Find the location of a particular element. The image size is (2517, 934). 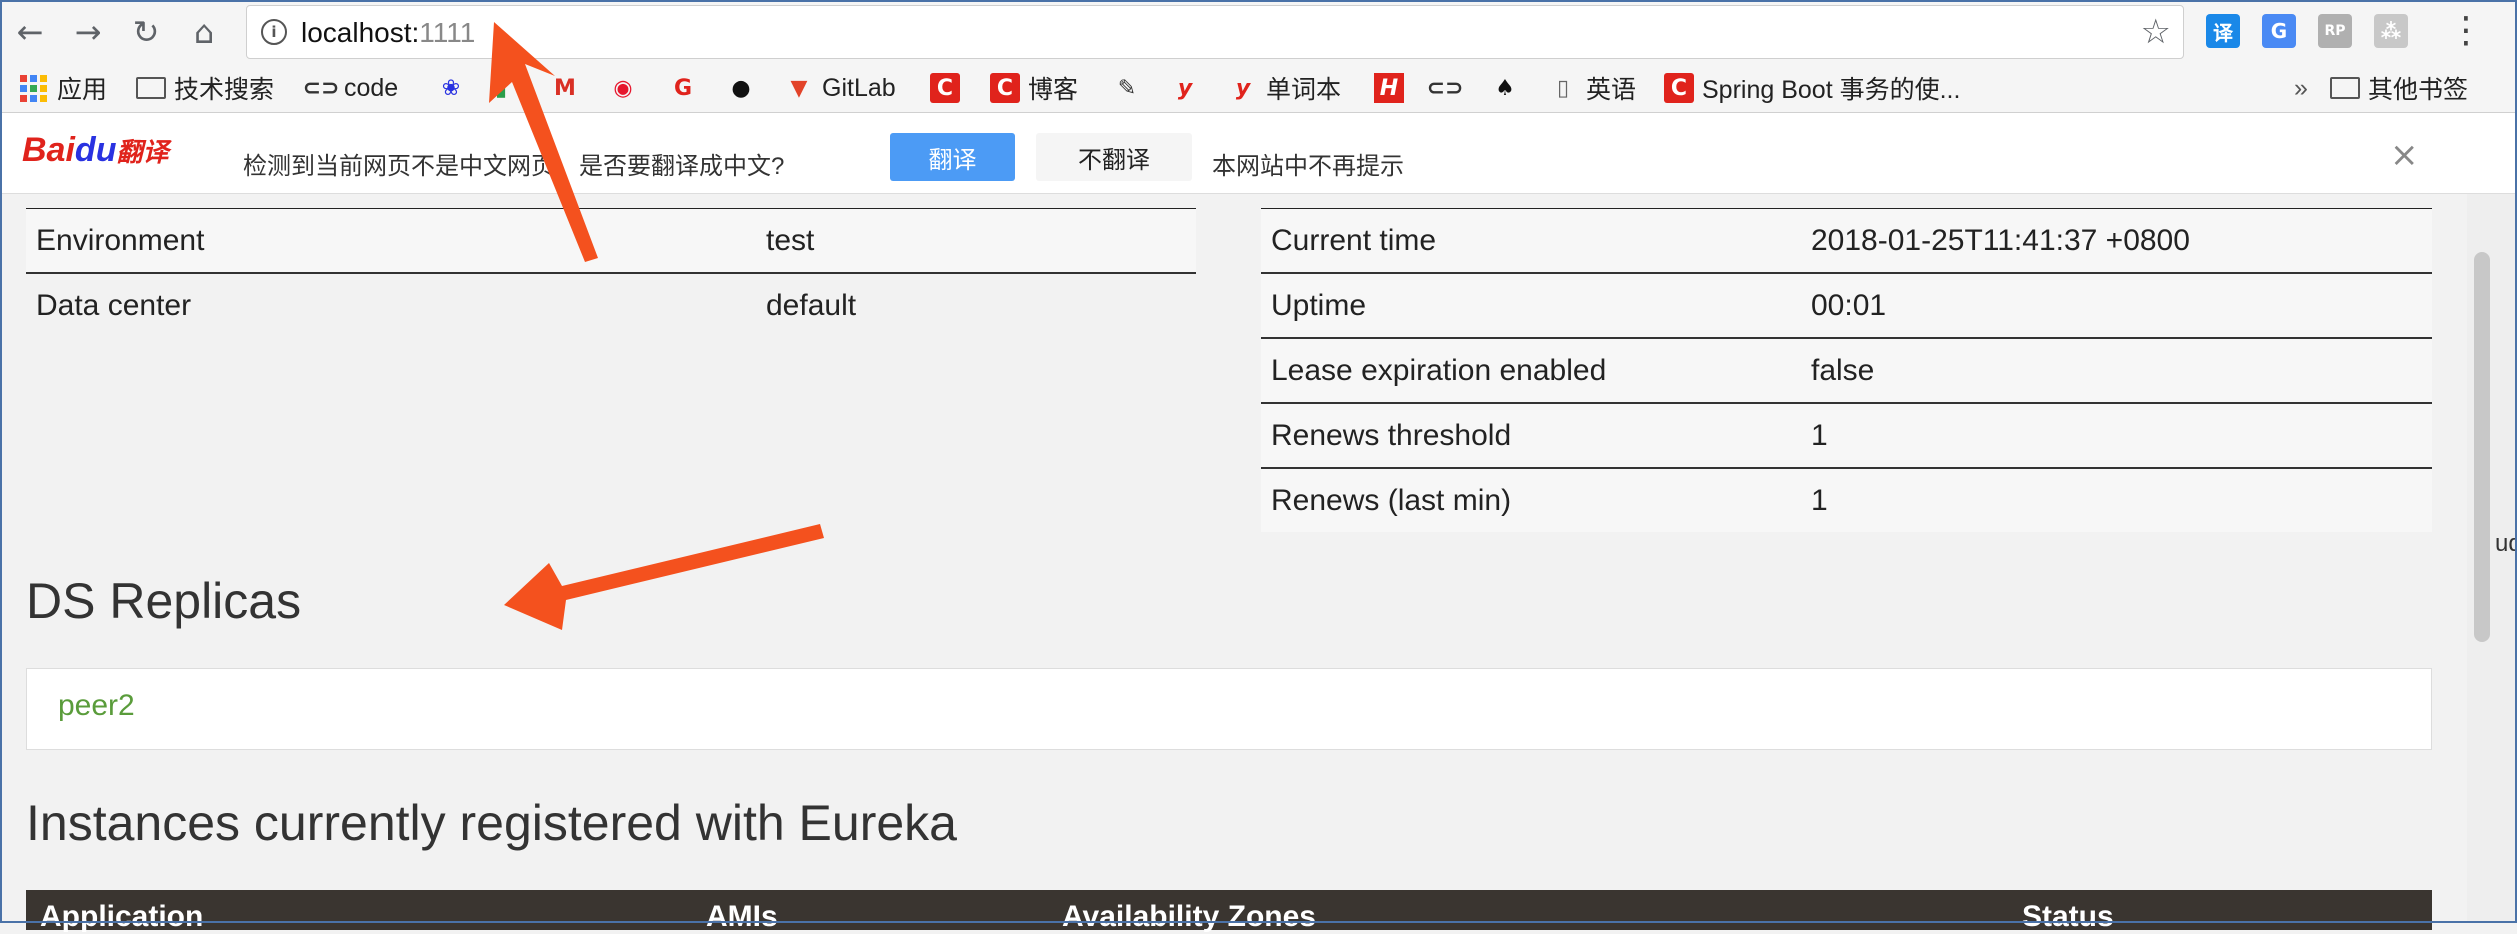

bookmark-blog: C 博客 is located at coordinates (1034, 88).